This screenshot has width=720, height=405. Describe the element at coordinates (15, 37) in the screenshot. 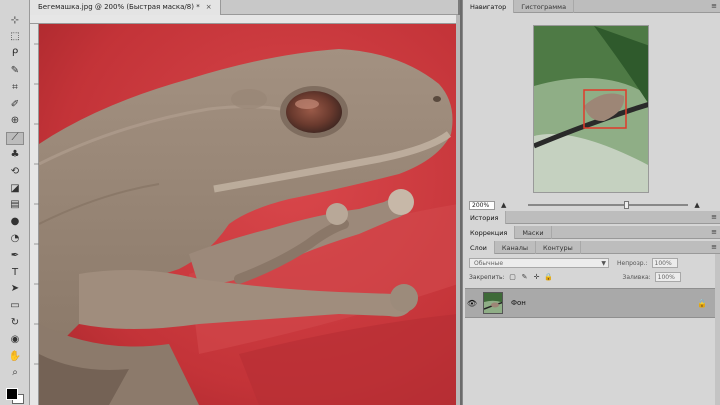

I see `marquee-icon: ⬚` at that location.